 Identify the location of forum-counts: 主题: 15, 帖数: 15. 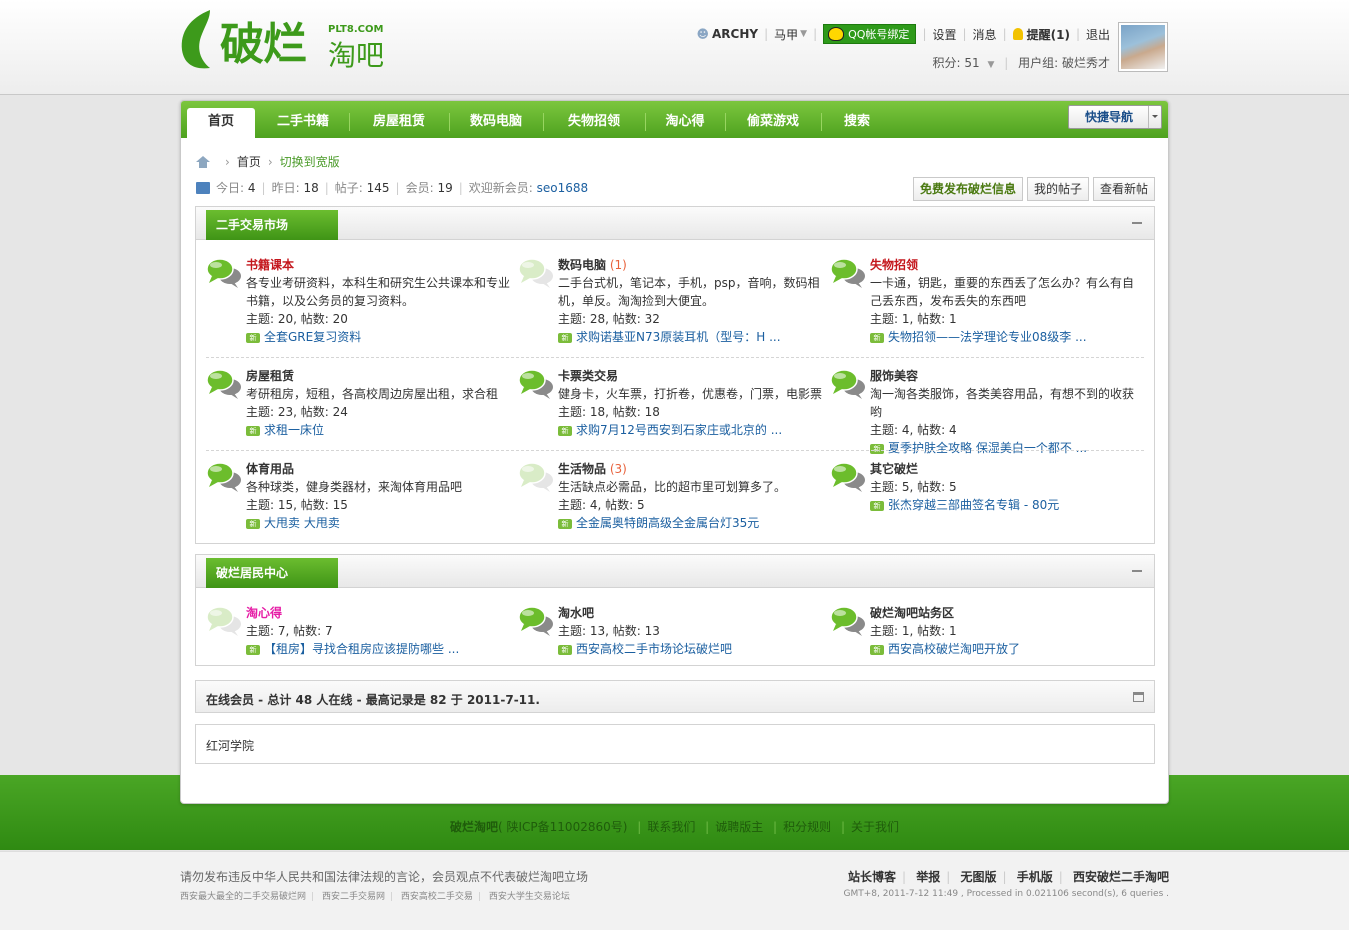
(297, 505).